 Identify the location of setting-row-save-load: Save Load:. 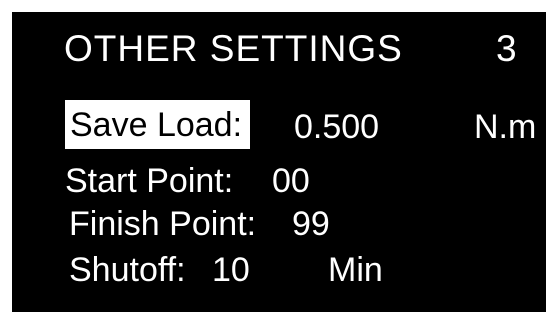
(158, 124).